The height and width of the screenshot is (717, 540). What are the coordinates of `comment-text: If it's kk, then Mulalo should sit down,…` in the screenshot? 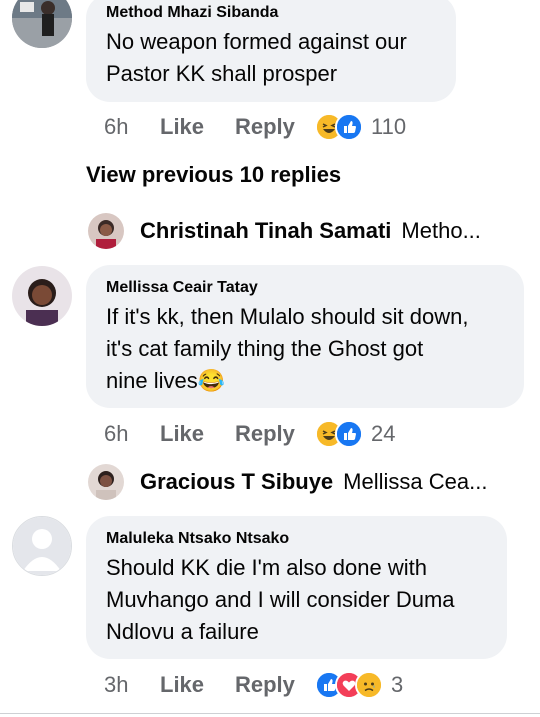 It's located at (287, 348).